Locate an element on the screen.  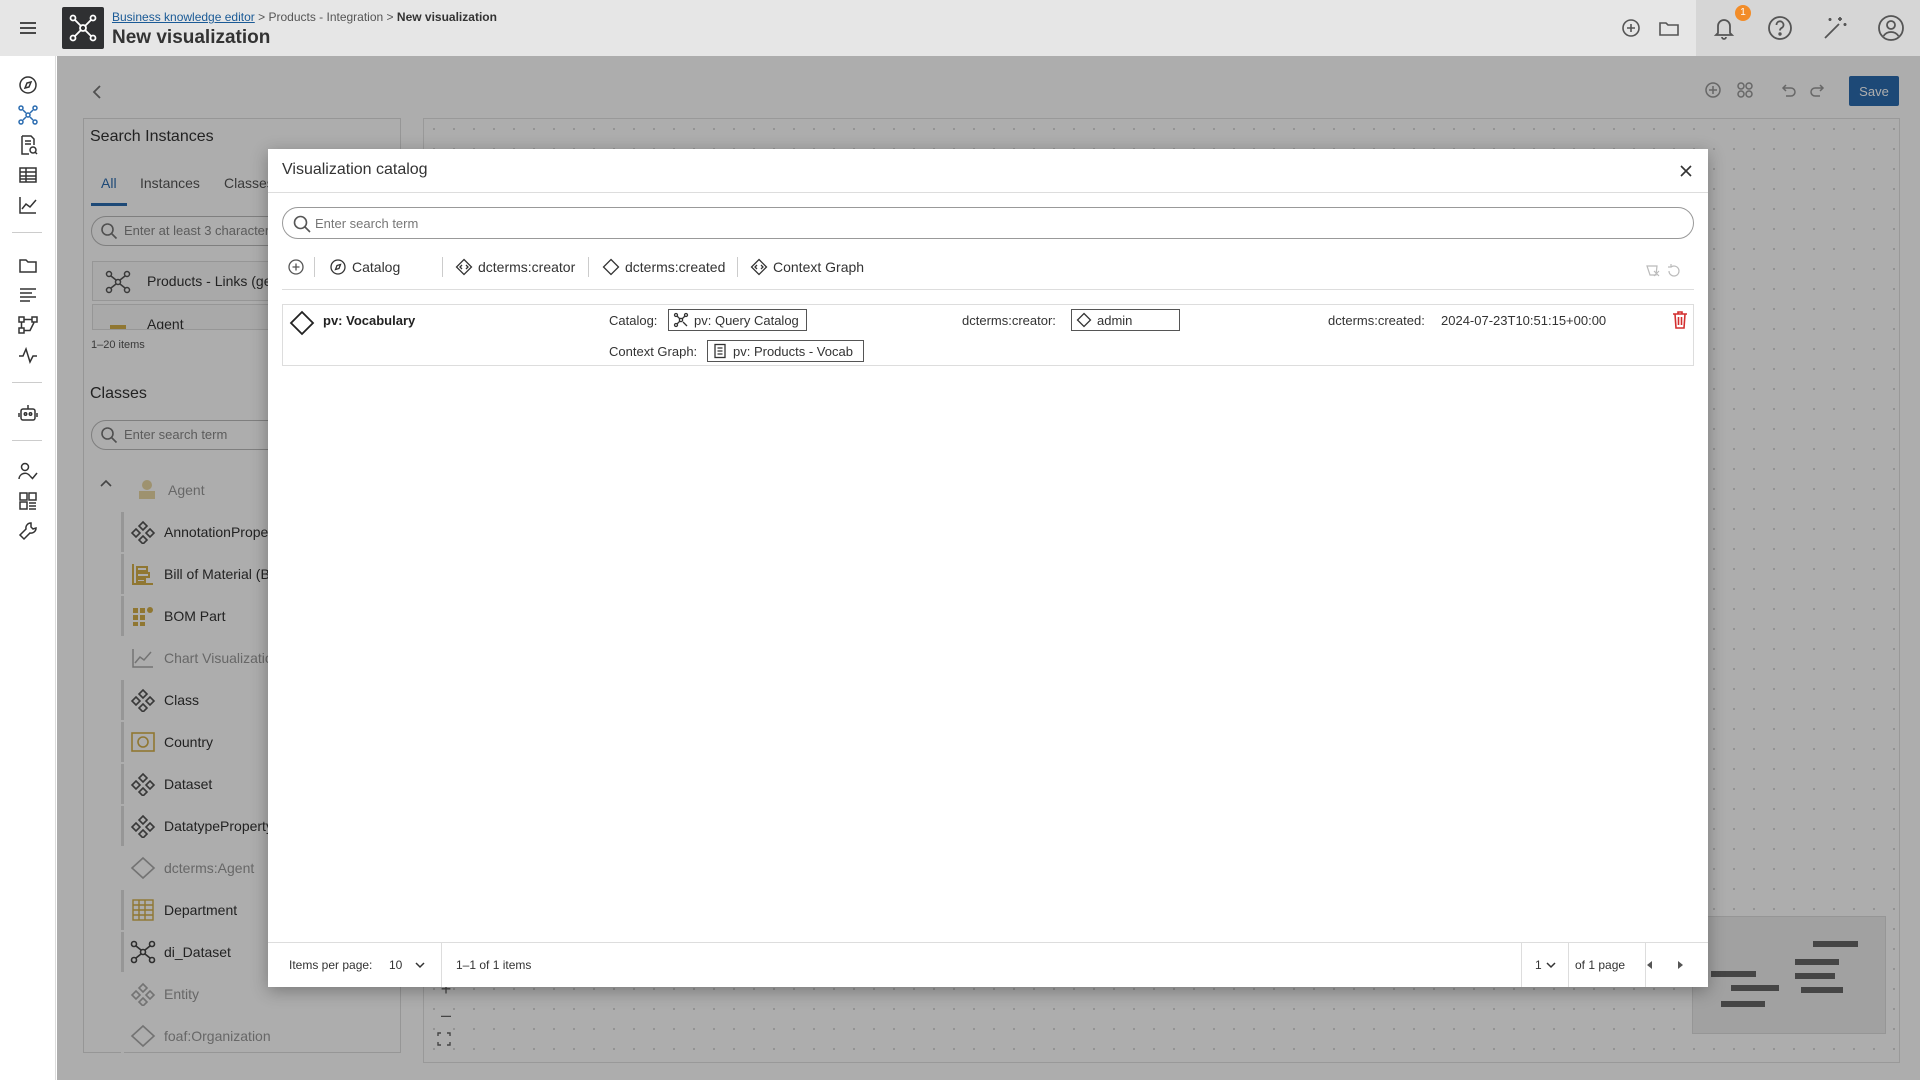
column-header-catalog: Catalog is located at coordinates (364, 267).